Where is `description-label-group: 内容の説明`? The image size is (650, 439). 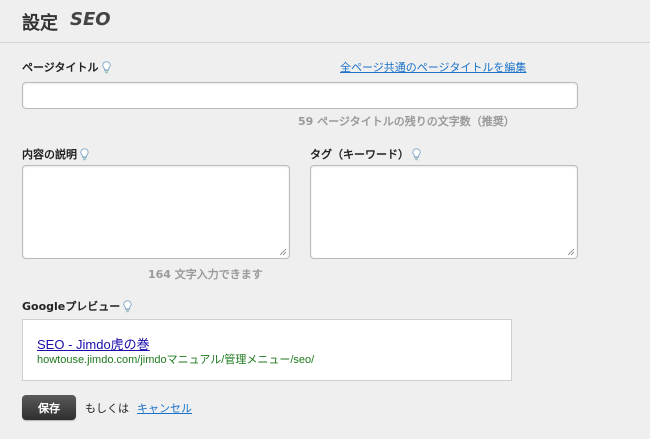 description-label-group: 内容の説明 is located at coordinates (55, 154).